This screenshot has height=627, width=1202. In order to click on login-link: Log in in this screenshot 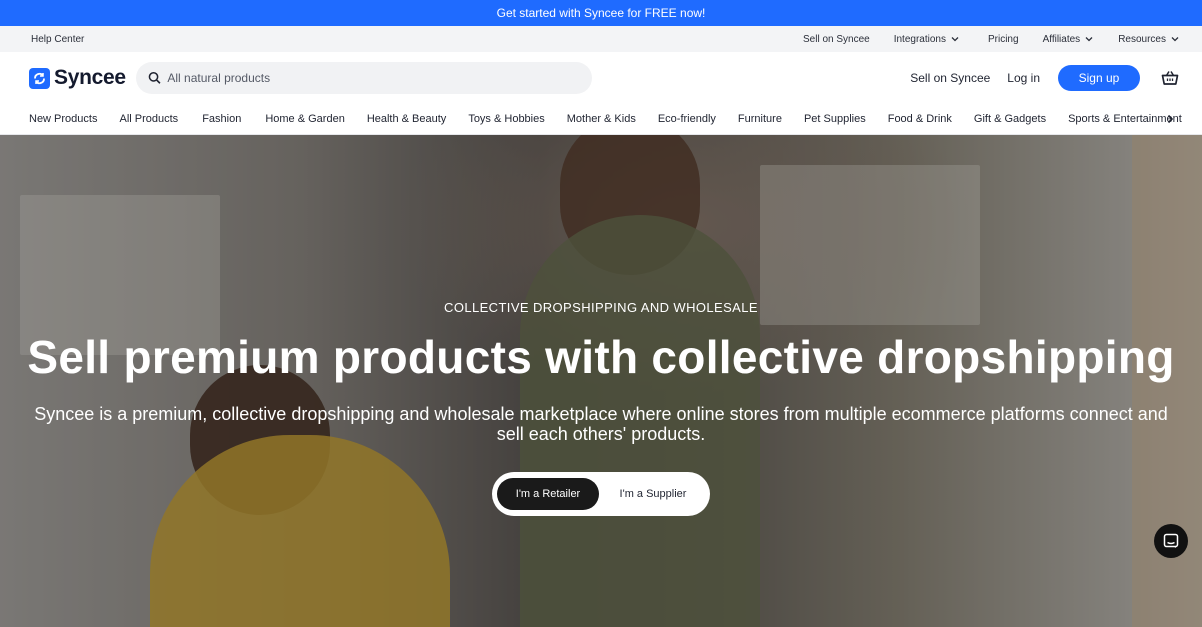, I will do `click(1023, 78)`.